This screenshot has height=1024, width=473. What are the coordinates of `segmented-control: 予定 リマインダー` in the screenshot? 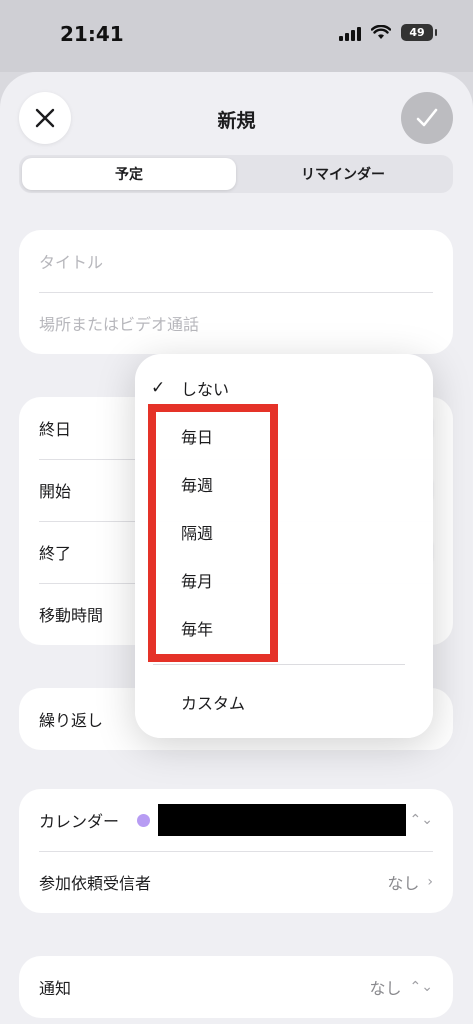 It's located at (236, 174).